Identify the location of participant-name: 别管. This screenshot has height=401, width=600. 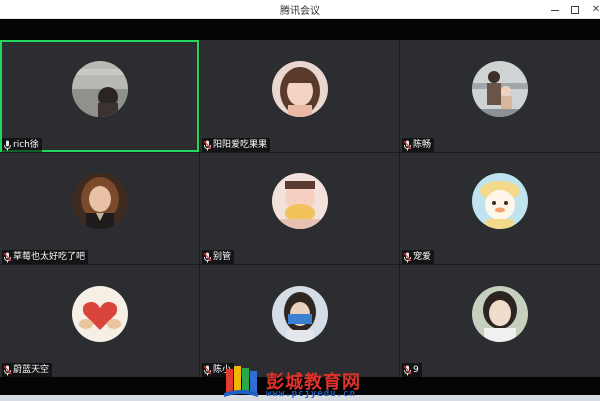
(222, 257).